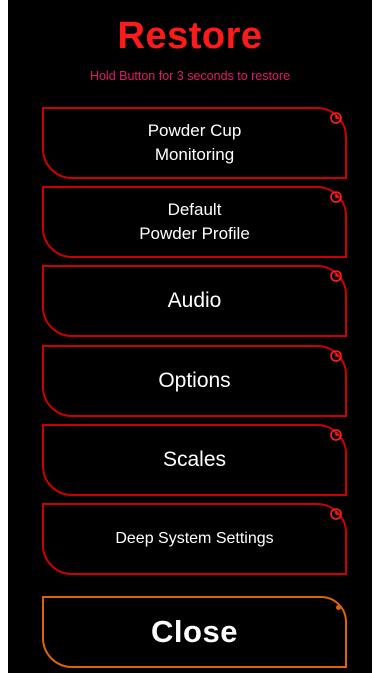 The height and width of the screenshot is (673, 382). I want to click on restore-audio-button: Audio, so click(194, 301).